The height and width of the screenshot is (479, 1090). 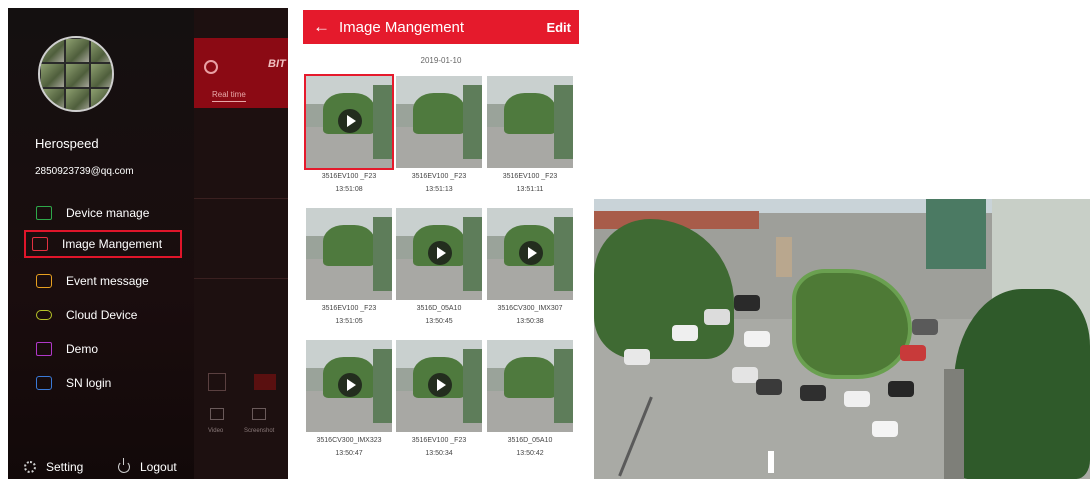 I want to click on setting-button: Setting, so click(x=53, y=467).